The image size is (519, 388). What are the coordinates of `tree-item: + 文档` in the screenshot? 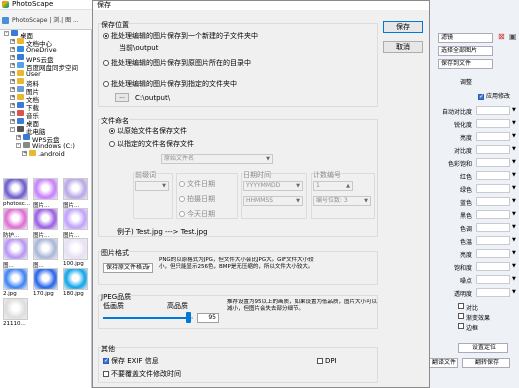 It's located at (46, 99).